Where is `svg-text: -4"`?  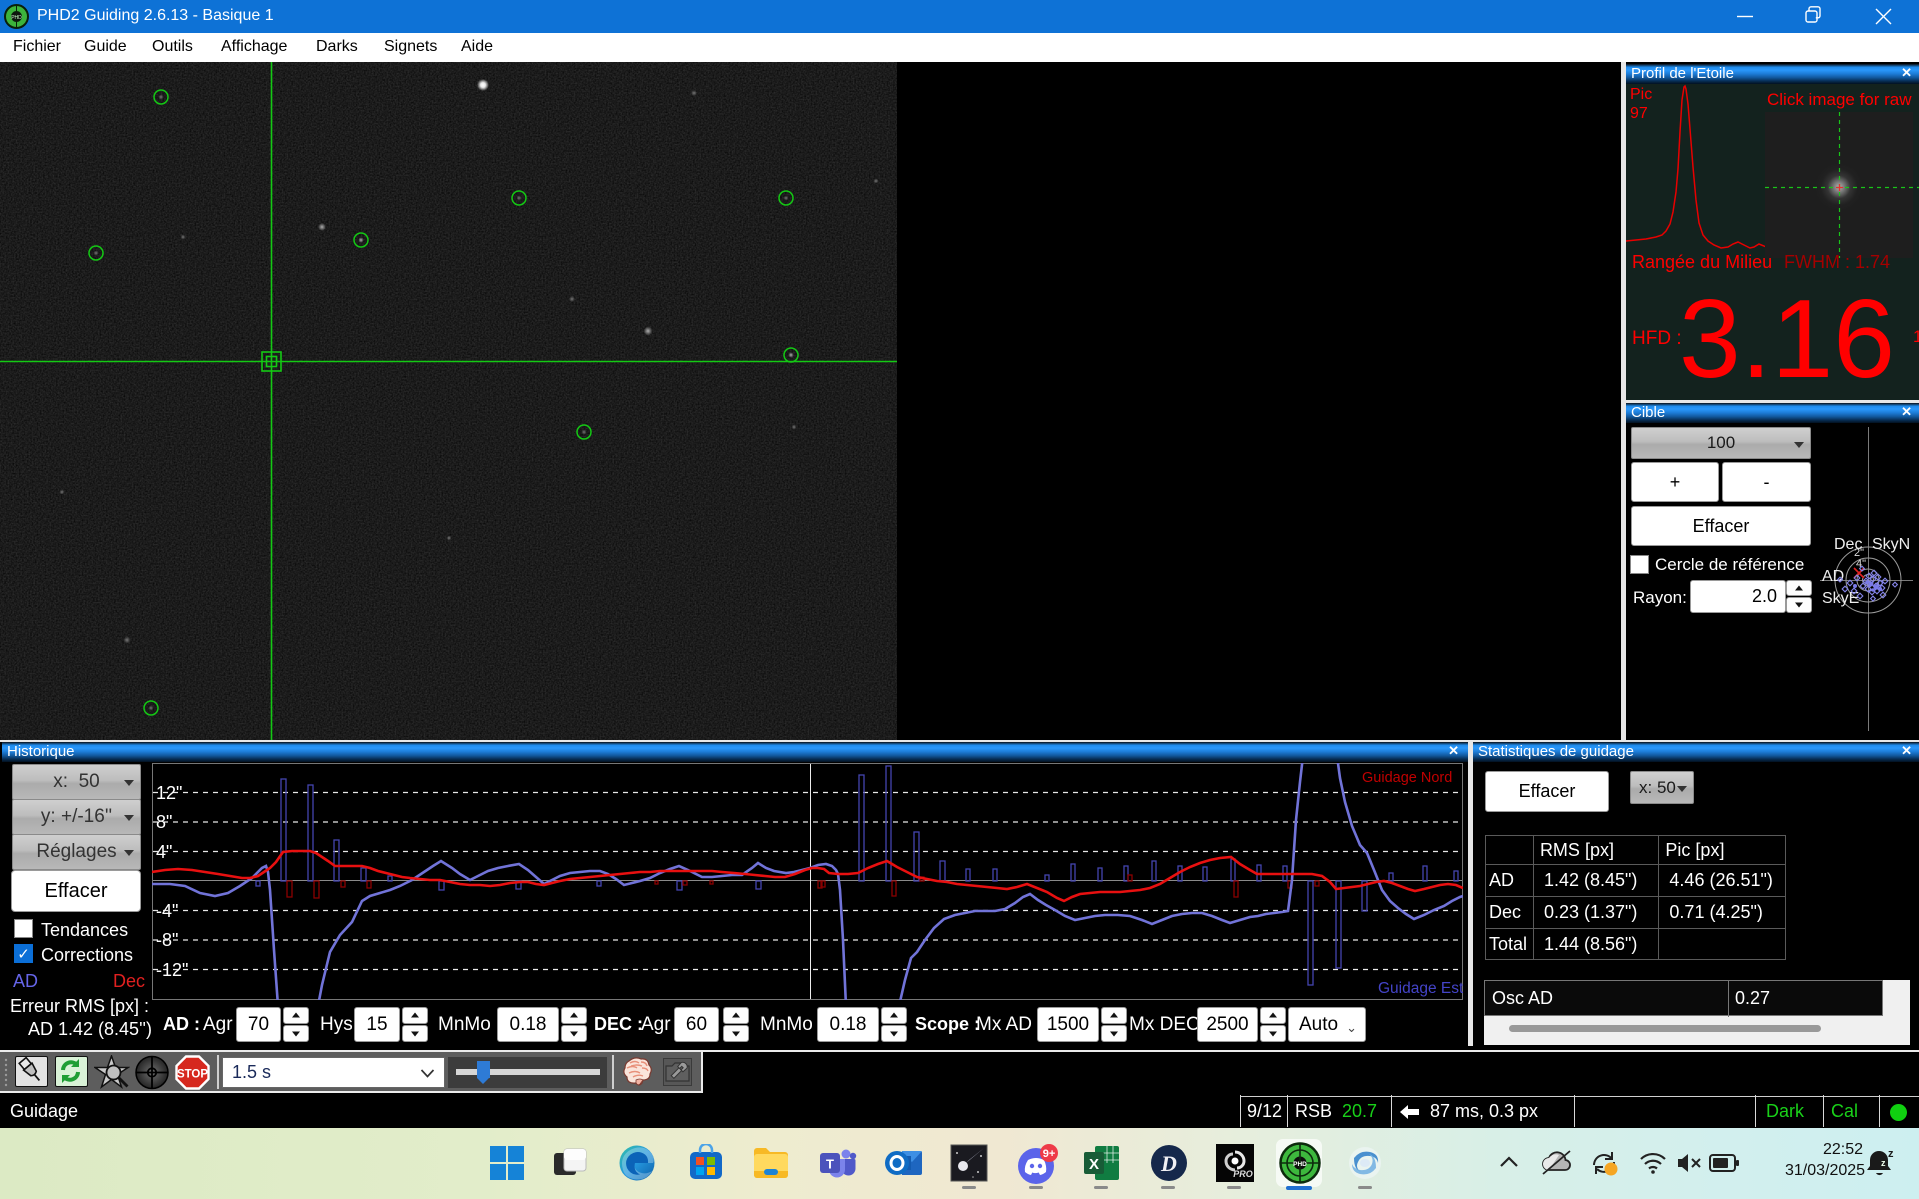
svg-text: -4" is located at coordinates (167, 911).